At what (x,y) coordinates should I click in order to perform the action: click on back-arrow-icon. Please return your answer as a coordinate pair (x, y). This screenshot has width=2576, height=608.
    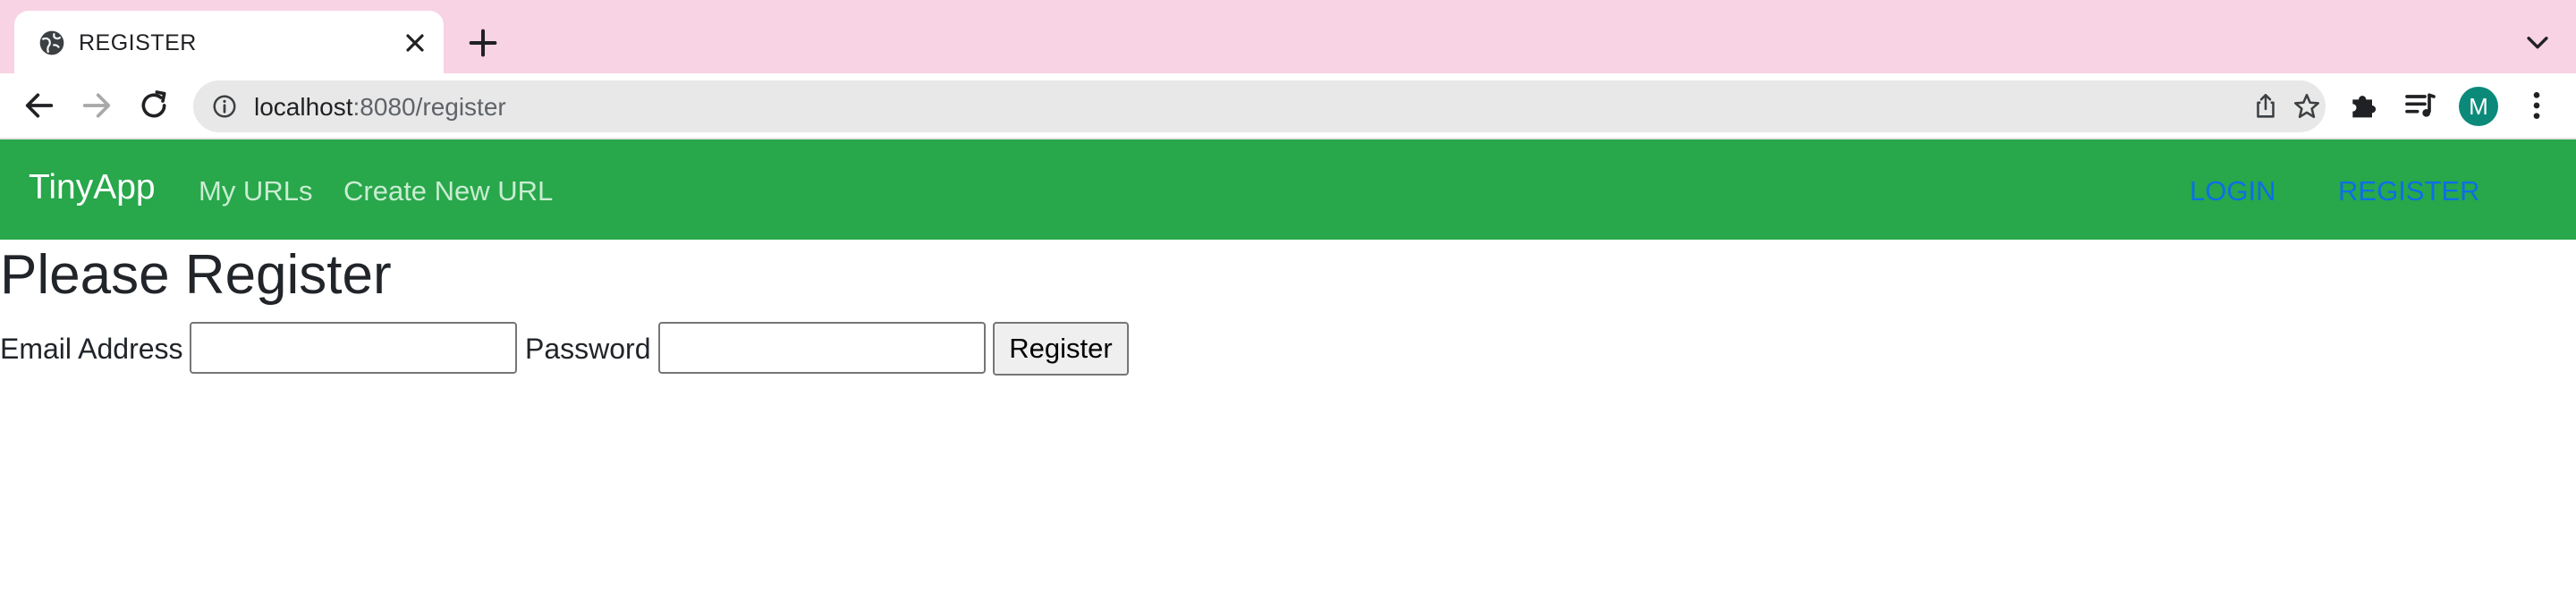
    Looking at the image, I should click on (39, 106).